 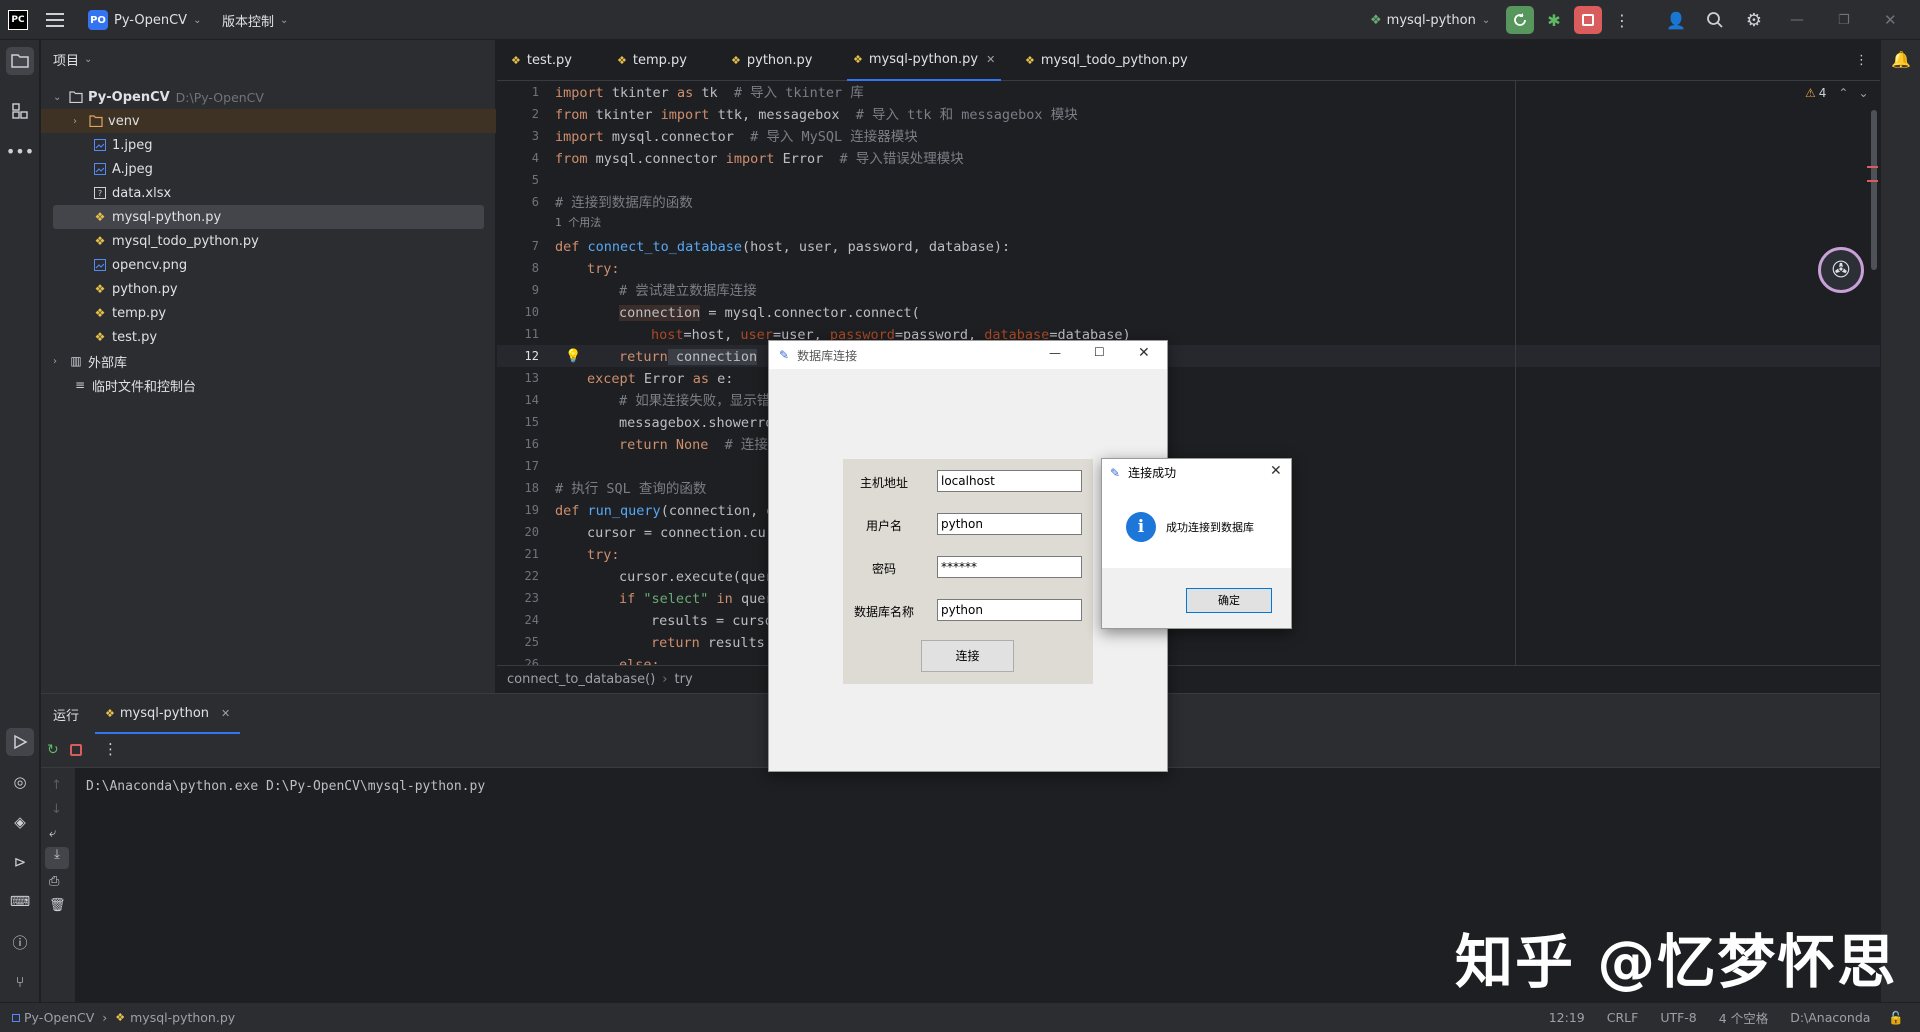 I want to click on database-input: python, so click(x=1009, y=610).